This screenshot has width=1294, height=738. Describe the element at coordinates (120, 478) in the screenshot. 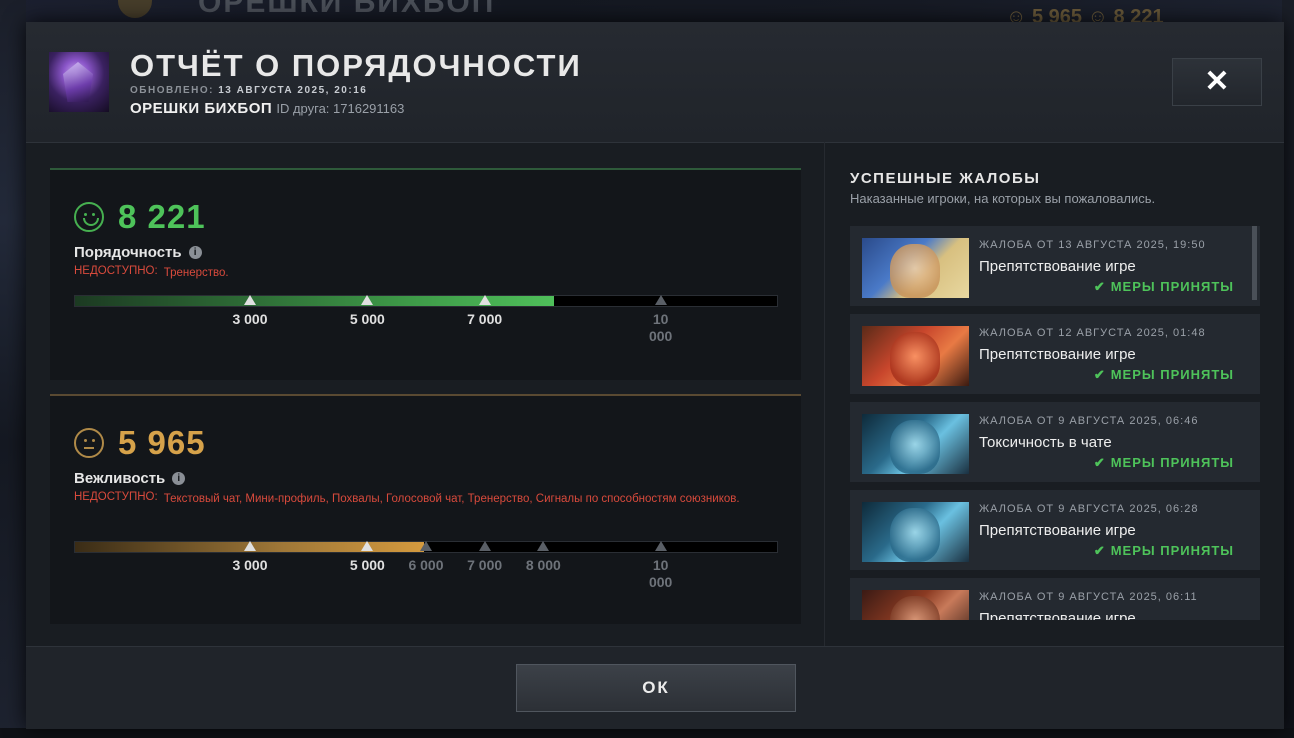

I see `communication-label-text: Вежливость` at that location.